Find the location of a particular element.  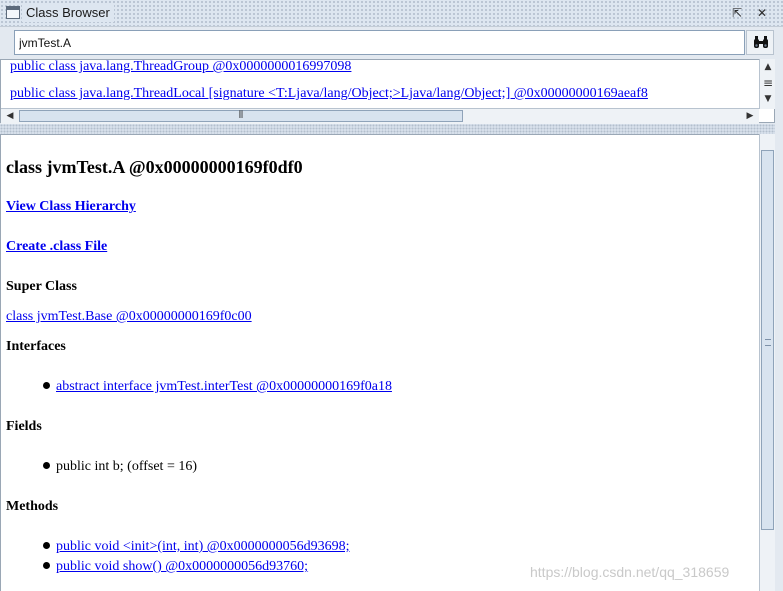

binoculars-icon is located at coordinates (761, 42).